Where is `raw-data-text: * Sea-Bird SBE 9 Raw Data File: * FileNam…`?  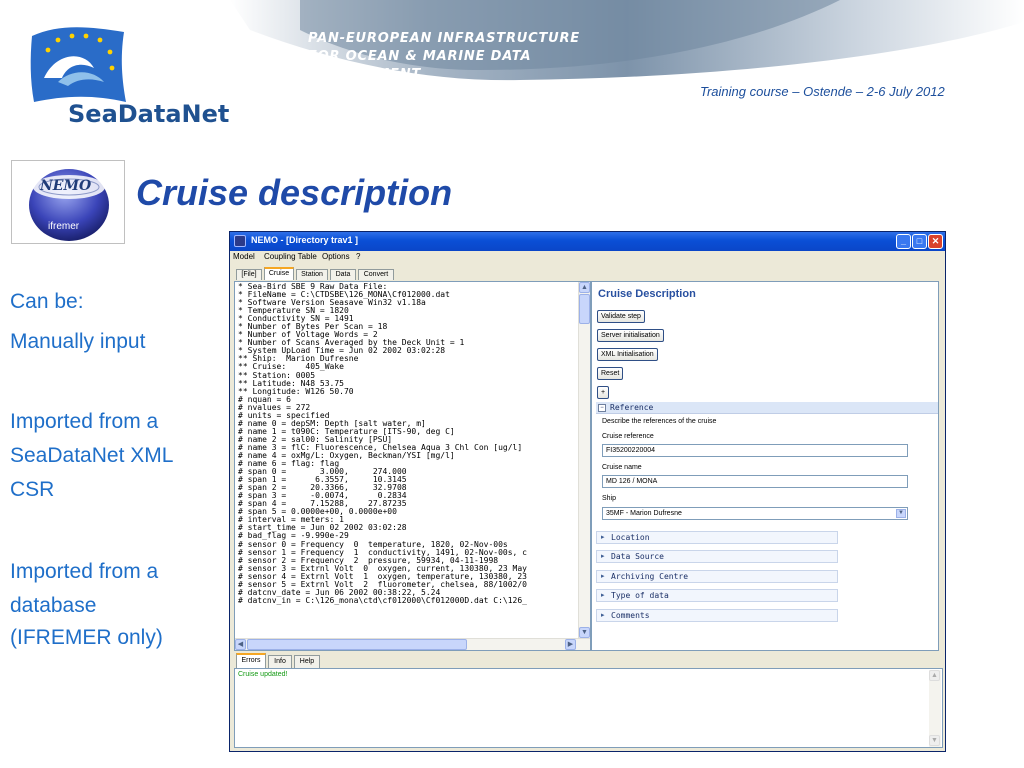 raw-data-text: * Sea-Bird SBE 9 Raw Data File: * FileNam… is located at coordinates (405, 444).